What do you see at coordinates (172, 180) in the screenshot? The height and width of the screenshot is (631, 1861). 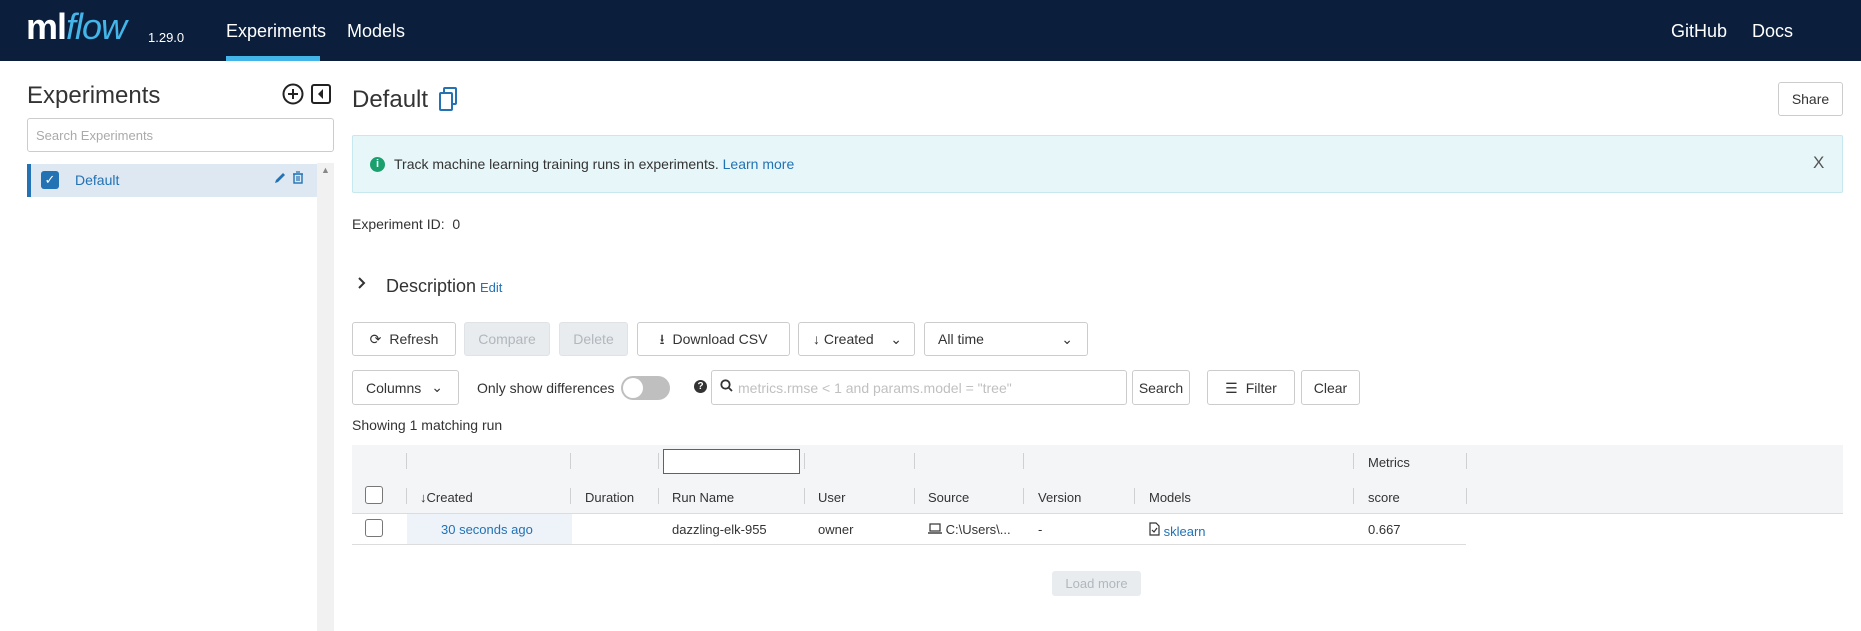 I see `sidebar-item-default: ✓ Default` at bounding box center [172, 180].